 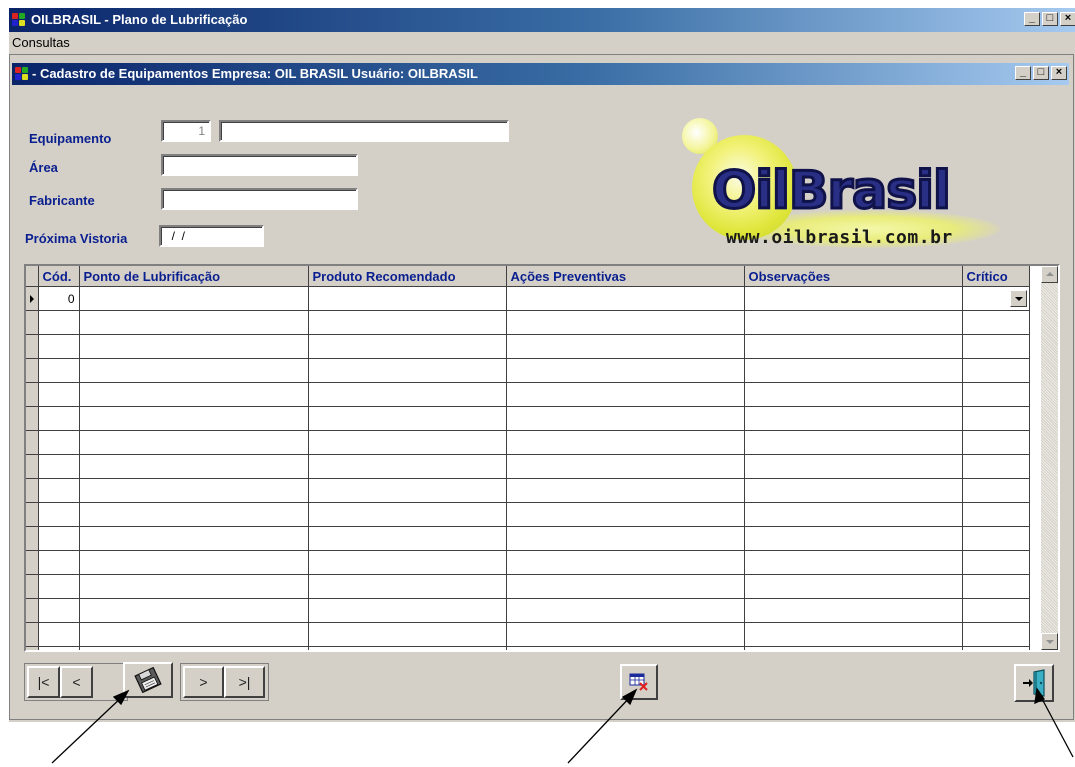 What do you see at coordinates (1050, 19) in the screenshot?
I see `maximize-button: □` at bounding box center [1050, 19].